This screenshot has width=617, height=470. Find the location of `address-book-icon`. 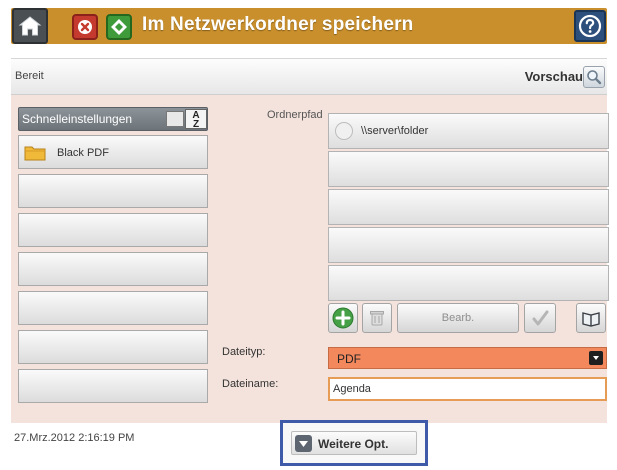

address-book-icon is located at coordinates (591, 319).